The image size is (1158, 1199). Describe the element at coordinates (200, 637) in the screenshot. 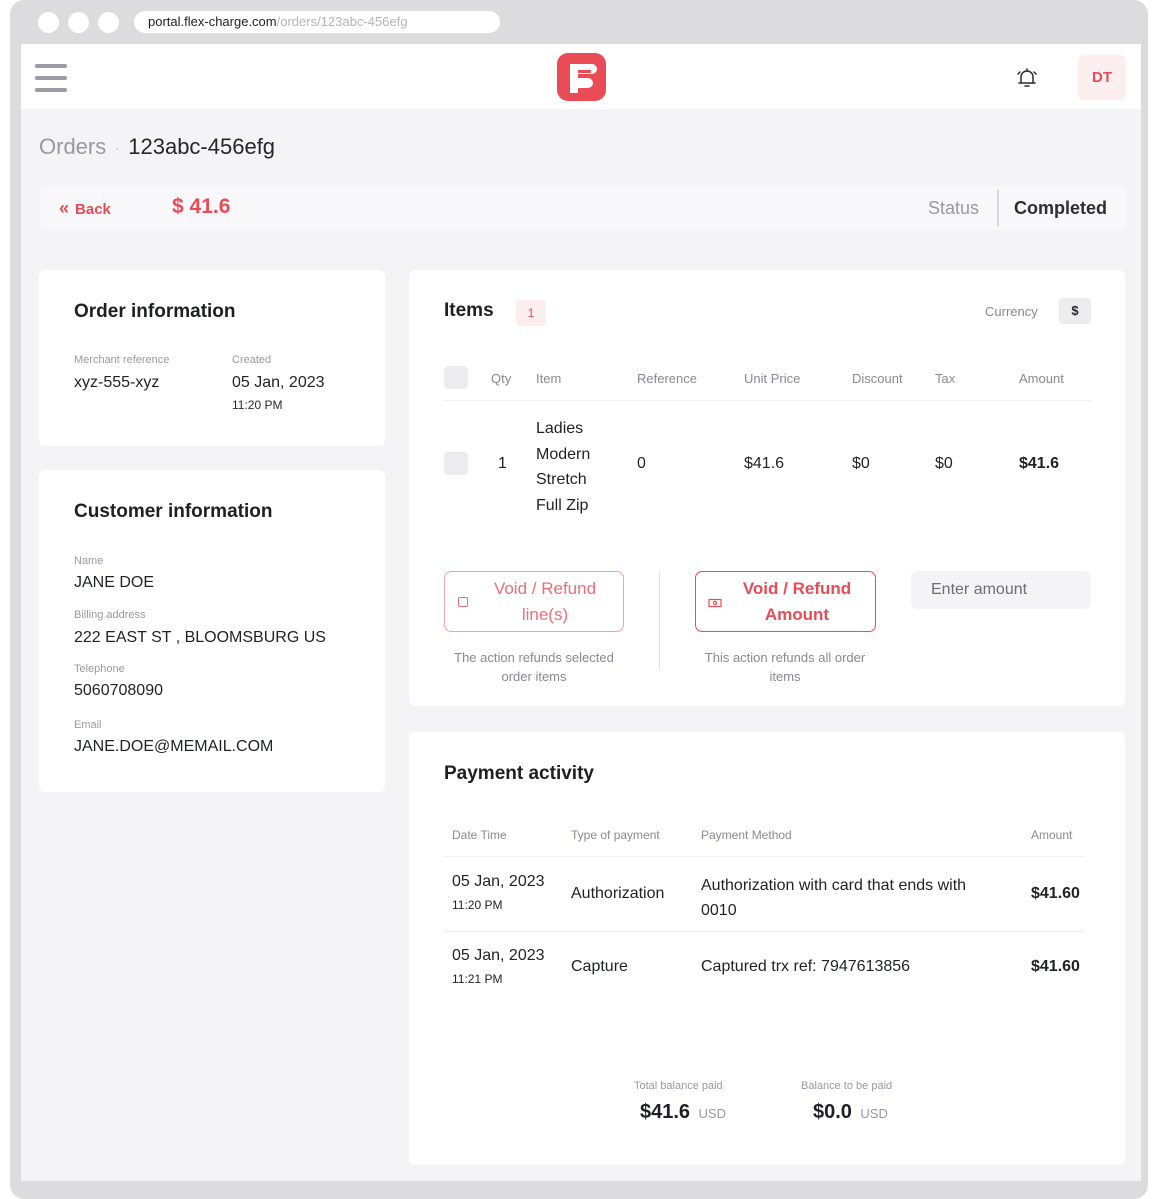

I see `billing-address-value: 222 EAST ST , BLOOMSBURG US` at that location.